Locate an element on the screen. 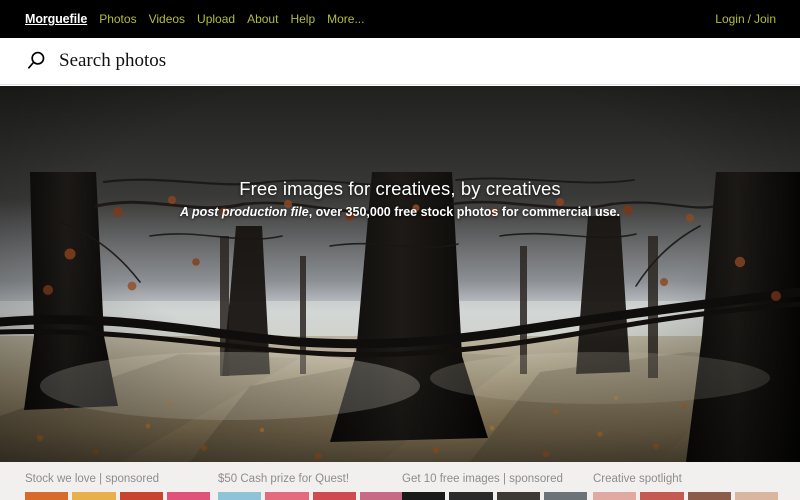  nav-item-about: About is located at coordinates (262, 19).